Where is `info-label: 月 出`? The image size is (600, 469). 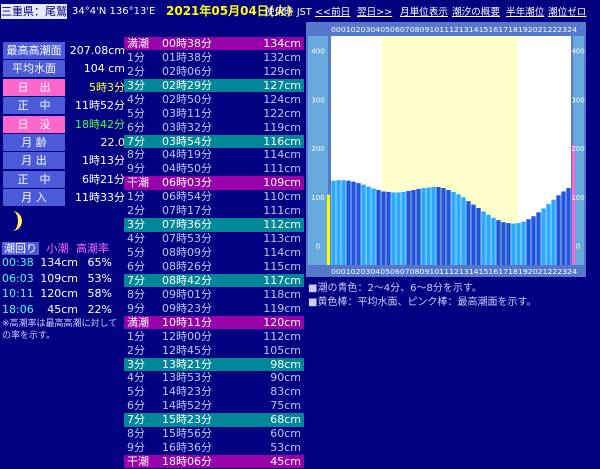 info-label: 月 出 is located at coordinates (34, 161).